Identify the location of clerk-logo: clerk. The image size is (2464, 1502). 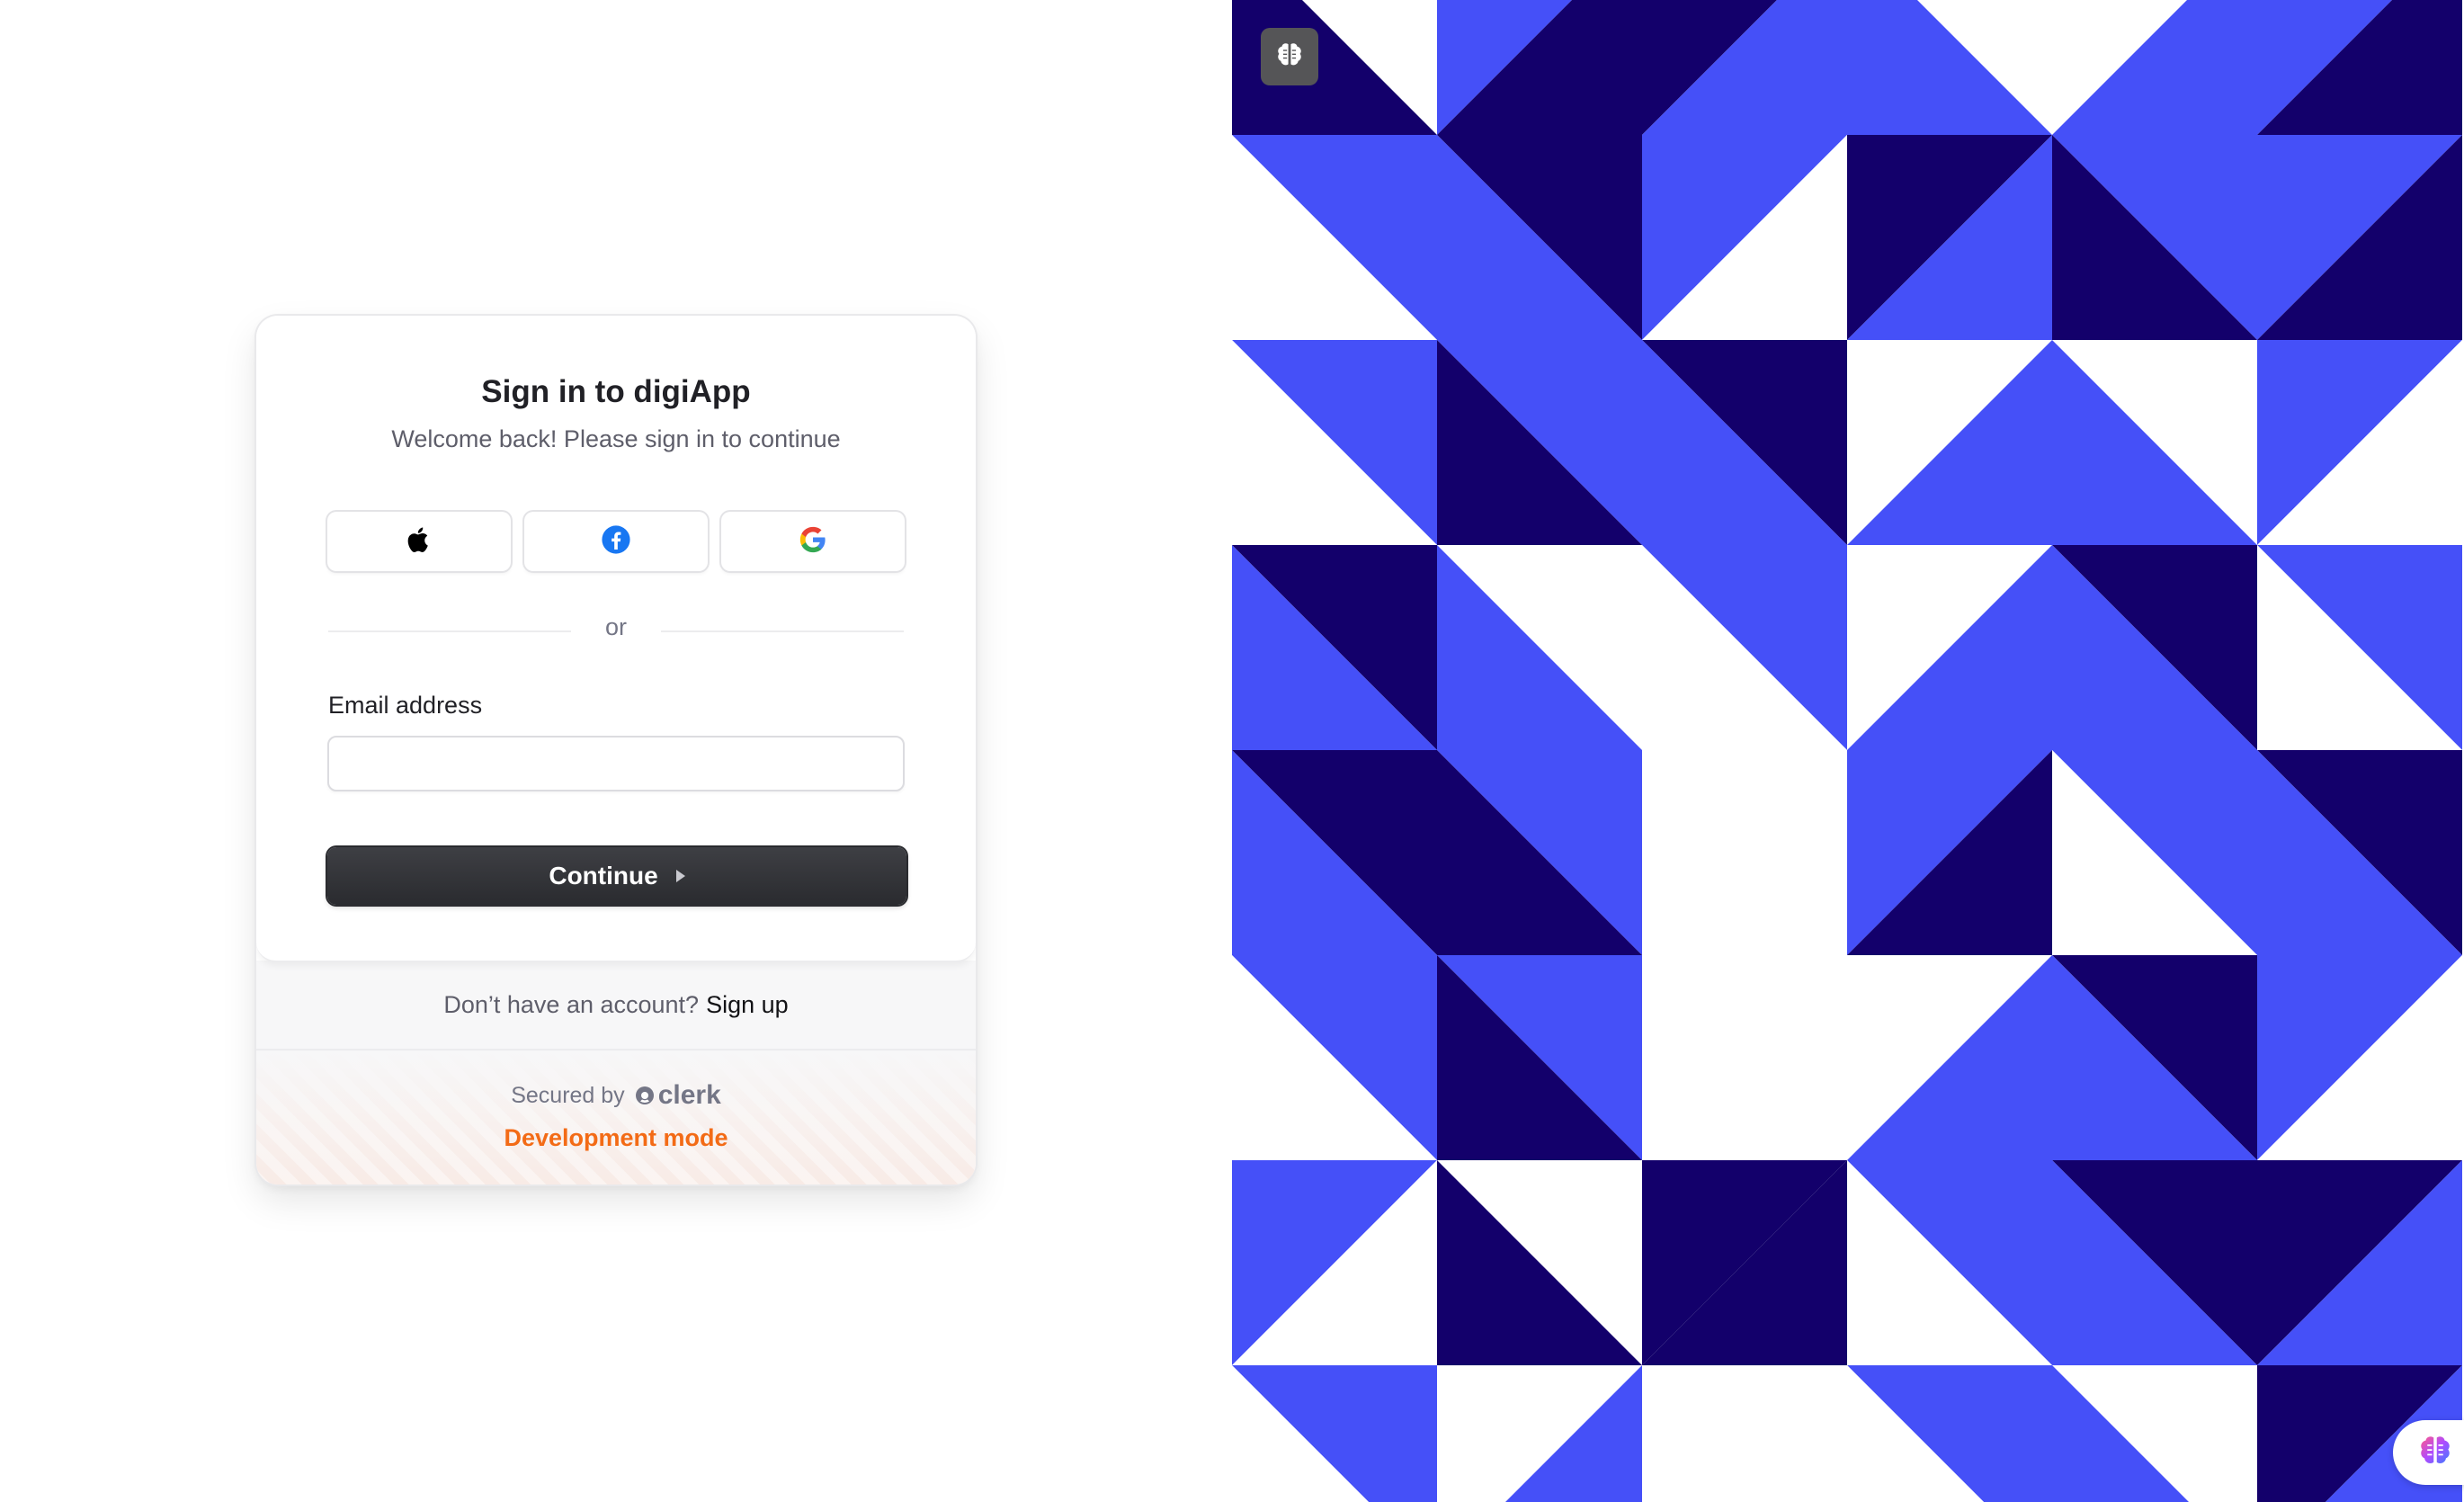
(678, 1095).